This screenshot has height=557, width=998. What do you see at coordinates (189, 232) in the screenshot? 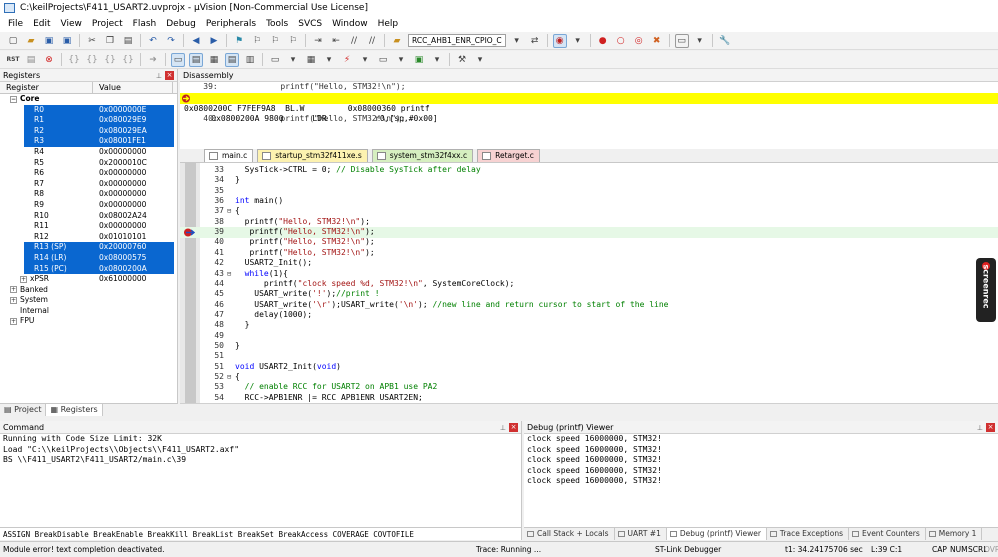
I see `breakpoint-arrow-icon` at bounding box center [189, 232].